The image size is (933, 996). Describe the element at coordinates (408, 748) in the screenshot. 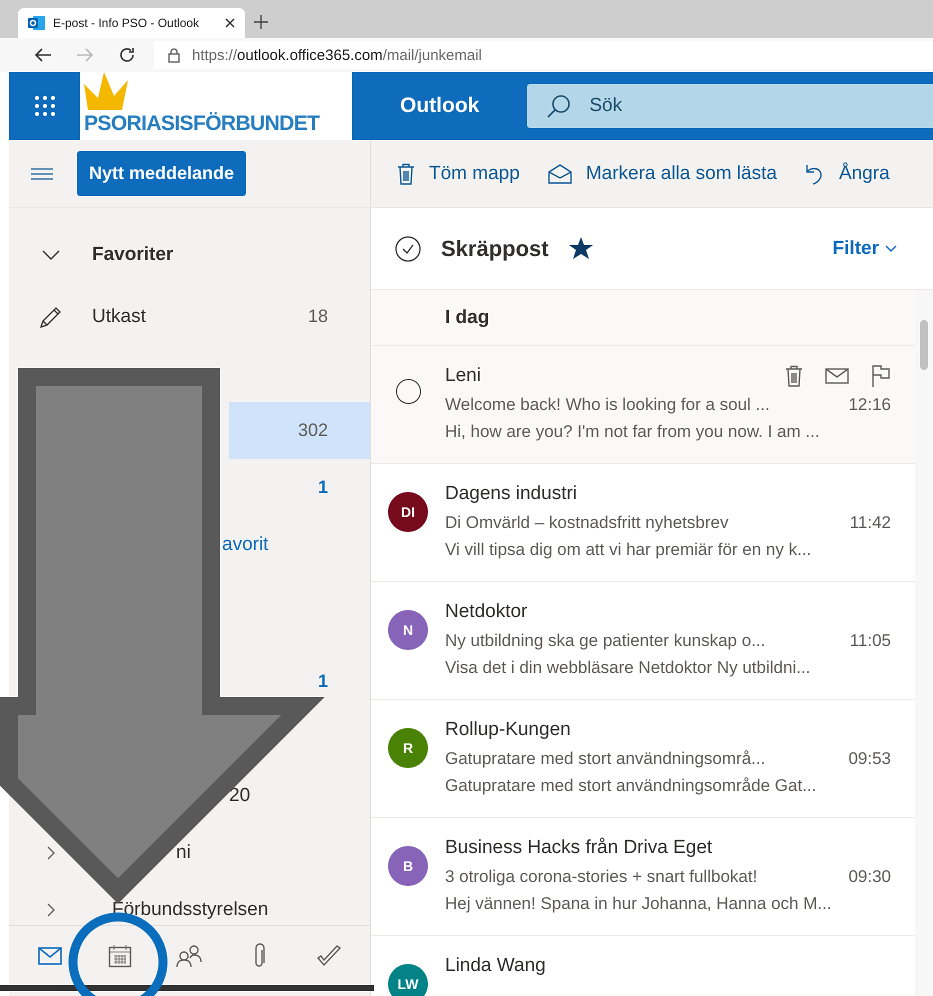

I see `avatar: R` at that location.